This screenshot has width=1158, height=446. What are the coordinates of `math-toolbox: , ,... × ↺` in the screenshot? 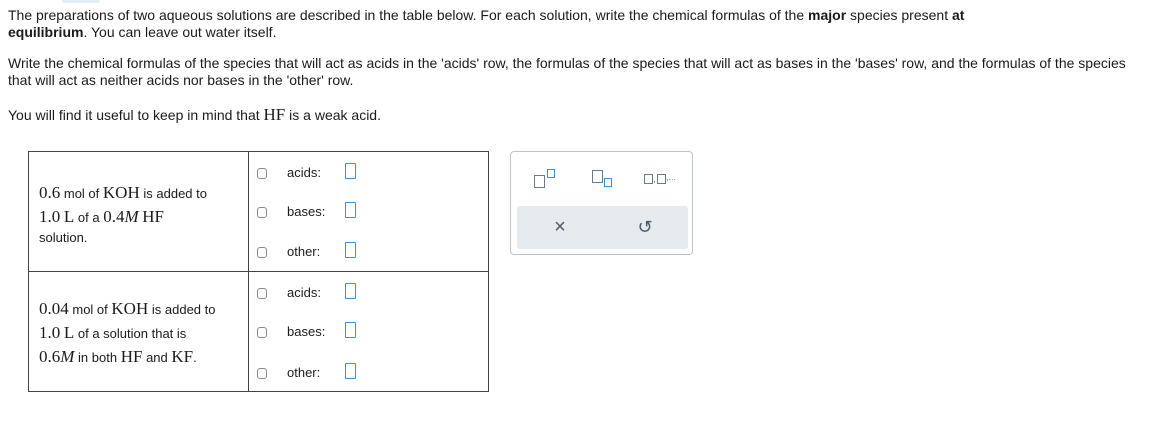 It's located at (601, 203).